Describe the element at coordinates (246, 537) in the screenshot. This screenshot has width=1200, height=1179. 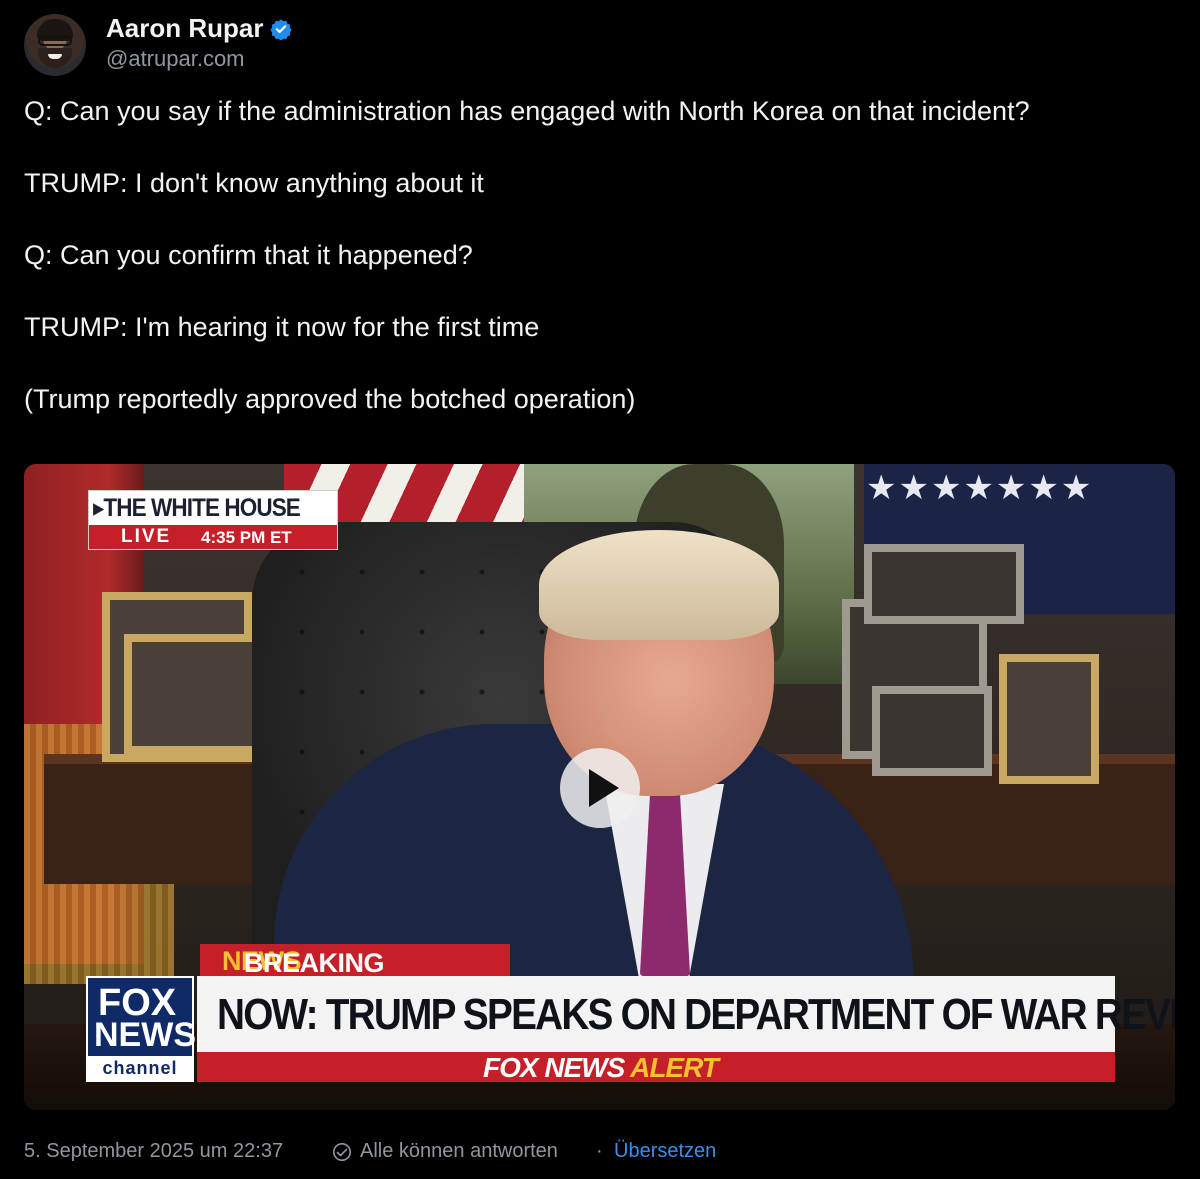
I see `broadcast-time: 4:35 PM ET` at that location.